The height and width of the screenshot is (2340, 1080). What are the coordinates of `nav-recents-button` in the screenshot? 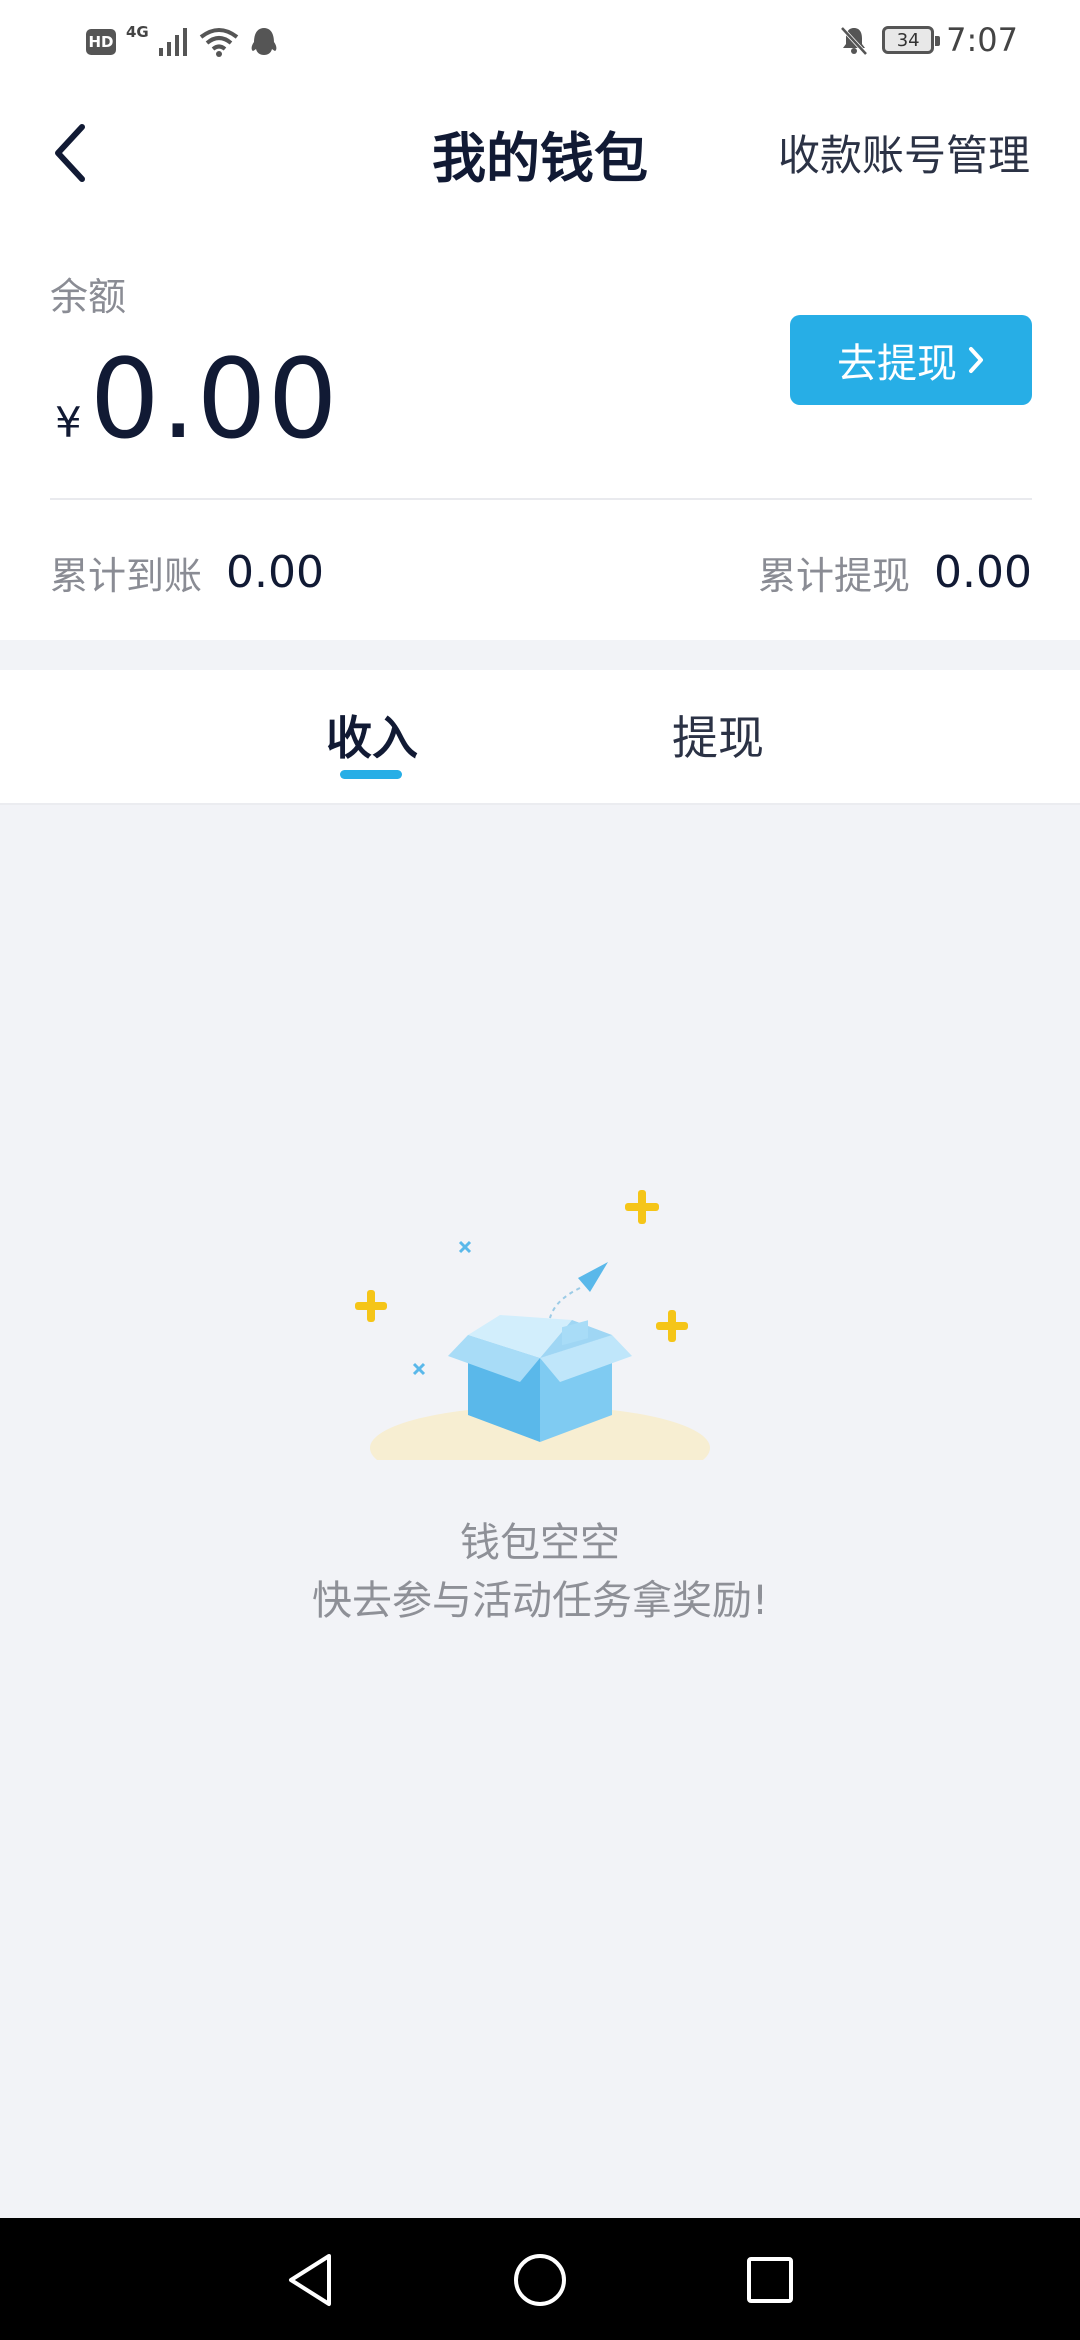 It's located at (770, 2280).